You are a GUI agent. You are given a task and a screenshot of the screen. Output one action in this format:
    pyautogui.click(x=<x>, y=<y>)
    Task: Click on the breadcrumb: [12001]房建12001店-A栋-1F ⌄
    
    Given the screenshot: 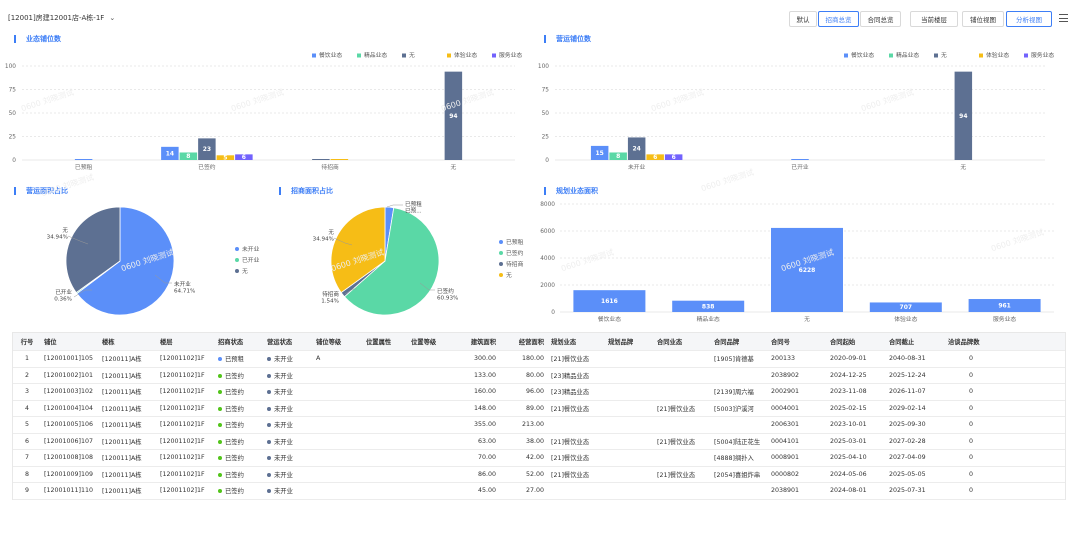 What is the action you would take?
    pyautogui.click(x=61, y=18)
    